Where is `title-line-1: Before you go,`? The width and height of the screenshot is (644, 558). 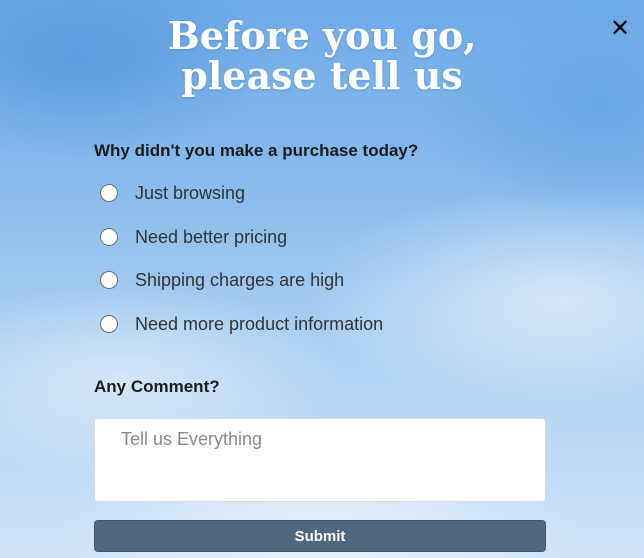
title-line-1: Before you go, is located at coordinates (322, 35).